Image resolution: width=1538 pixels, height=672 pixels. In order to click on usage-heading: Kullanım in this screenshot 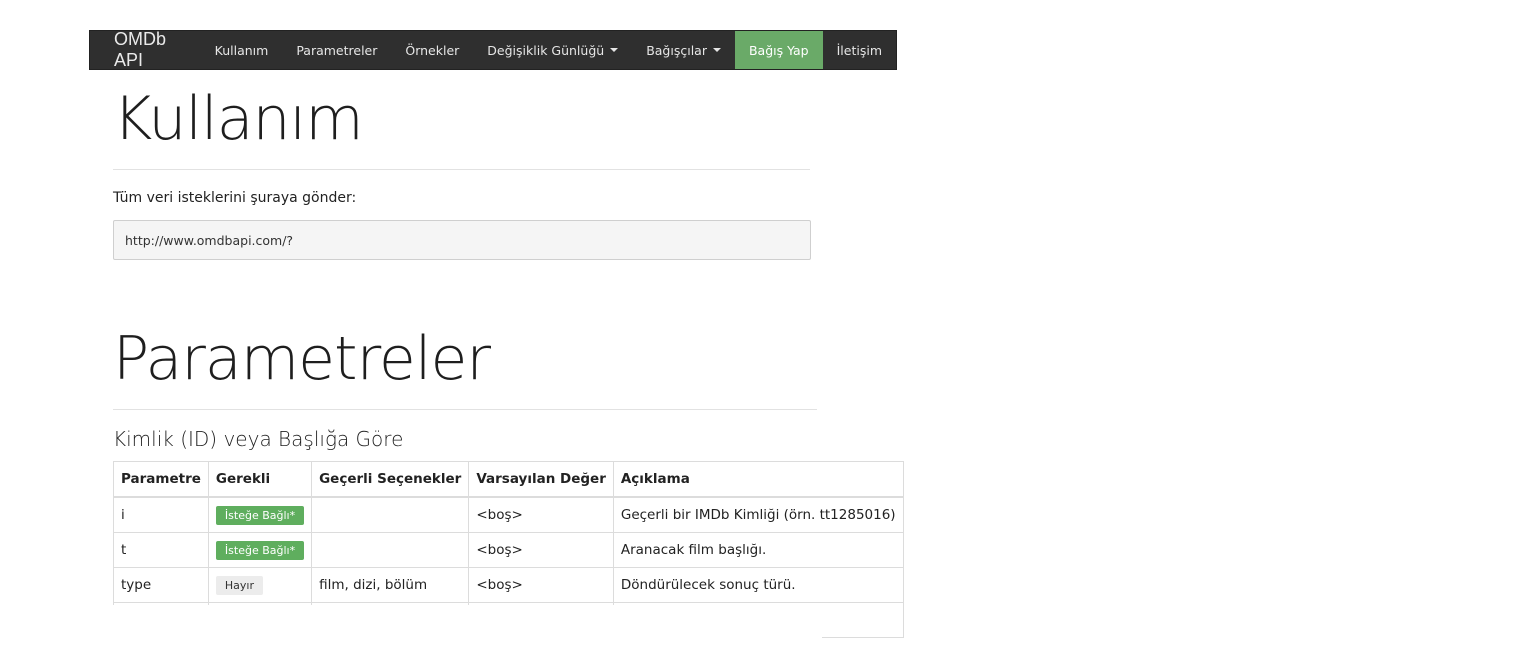, I will do `click(238, 119)`.